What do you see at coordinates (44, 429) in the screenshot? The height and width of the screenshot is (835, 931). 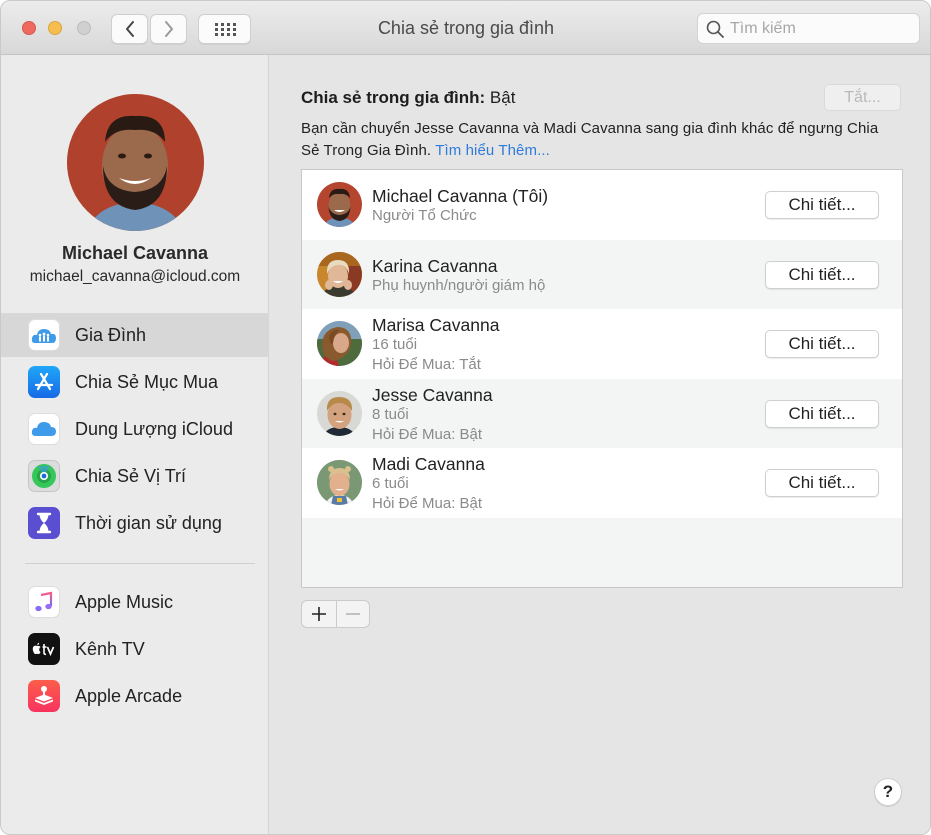 I see `icloud-icon` at bounding box center [44, 429].